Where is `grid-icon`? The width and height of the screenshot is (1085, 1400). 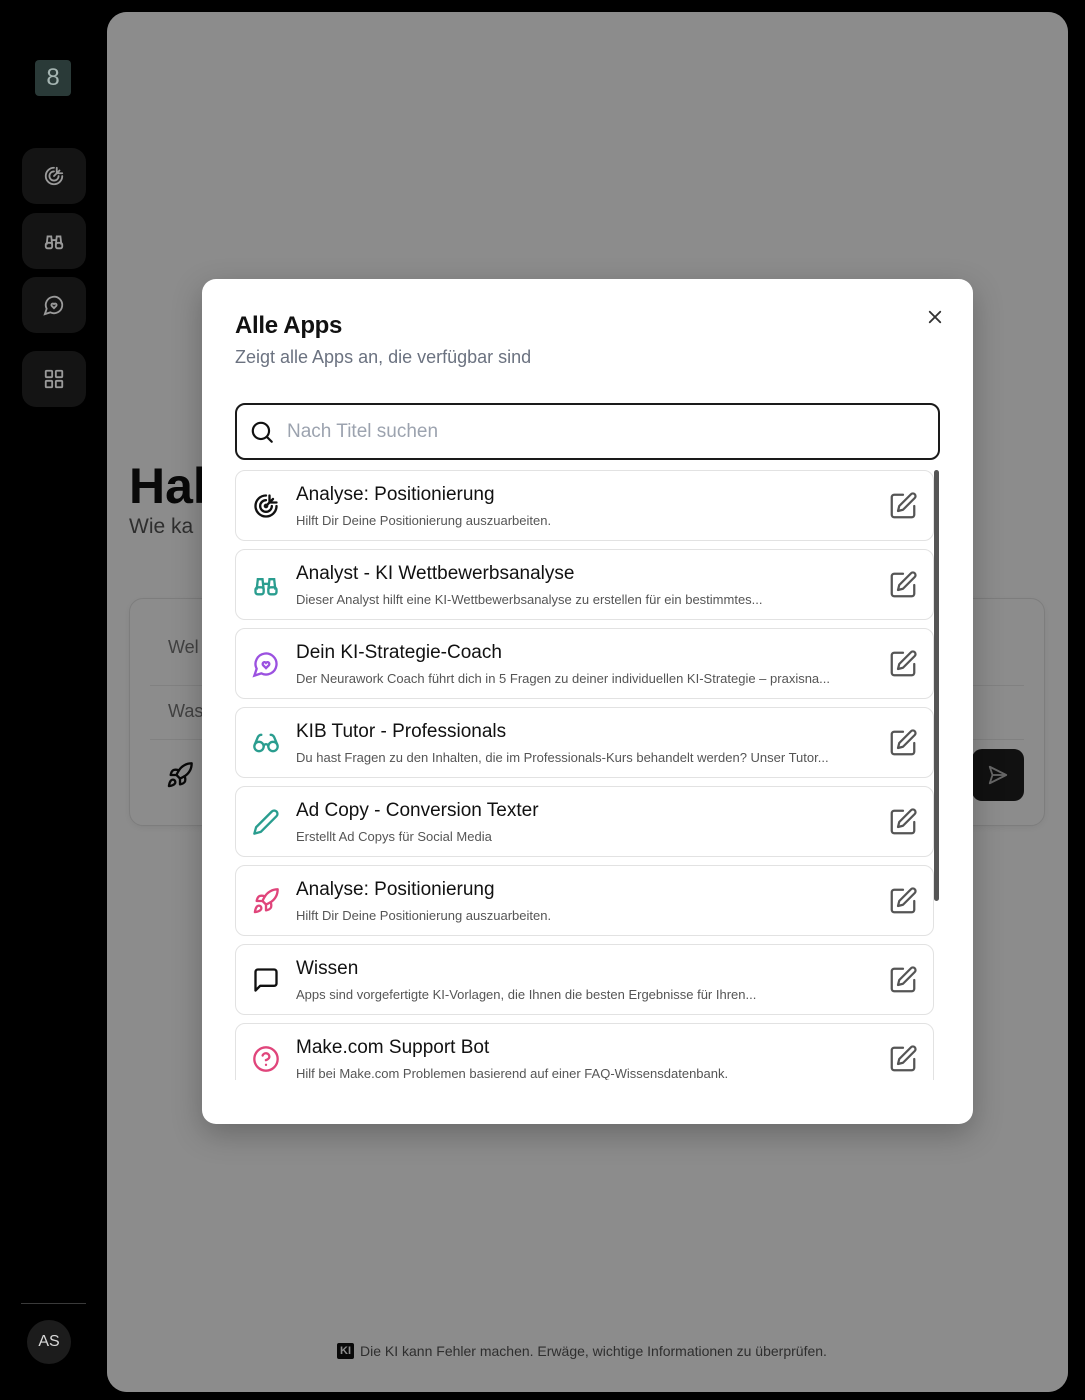 grid-icon is located at coordinates (54, 379).